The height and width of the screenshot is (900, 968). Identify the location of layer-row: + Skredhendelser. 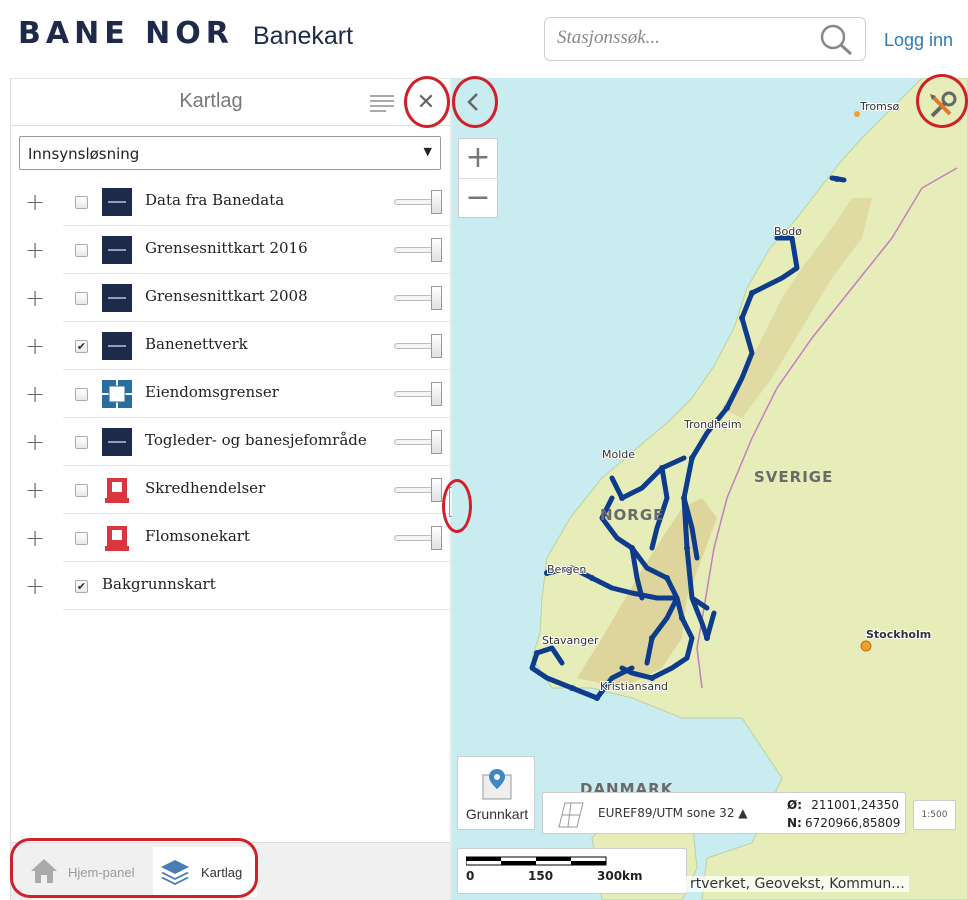
(231, 490).